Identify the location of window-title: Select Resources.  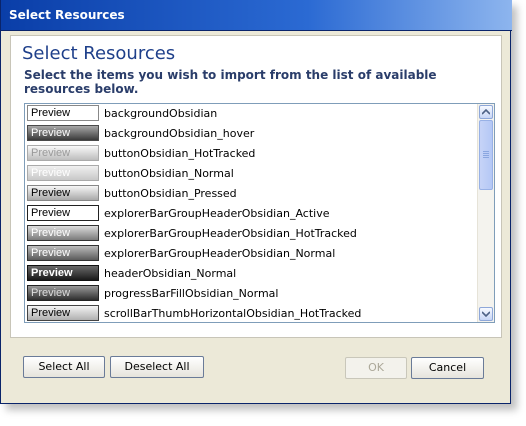
(67, 15).